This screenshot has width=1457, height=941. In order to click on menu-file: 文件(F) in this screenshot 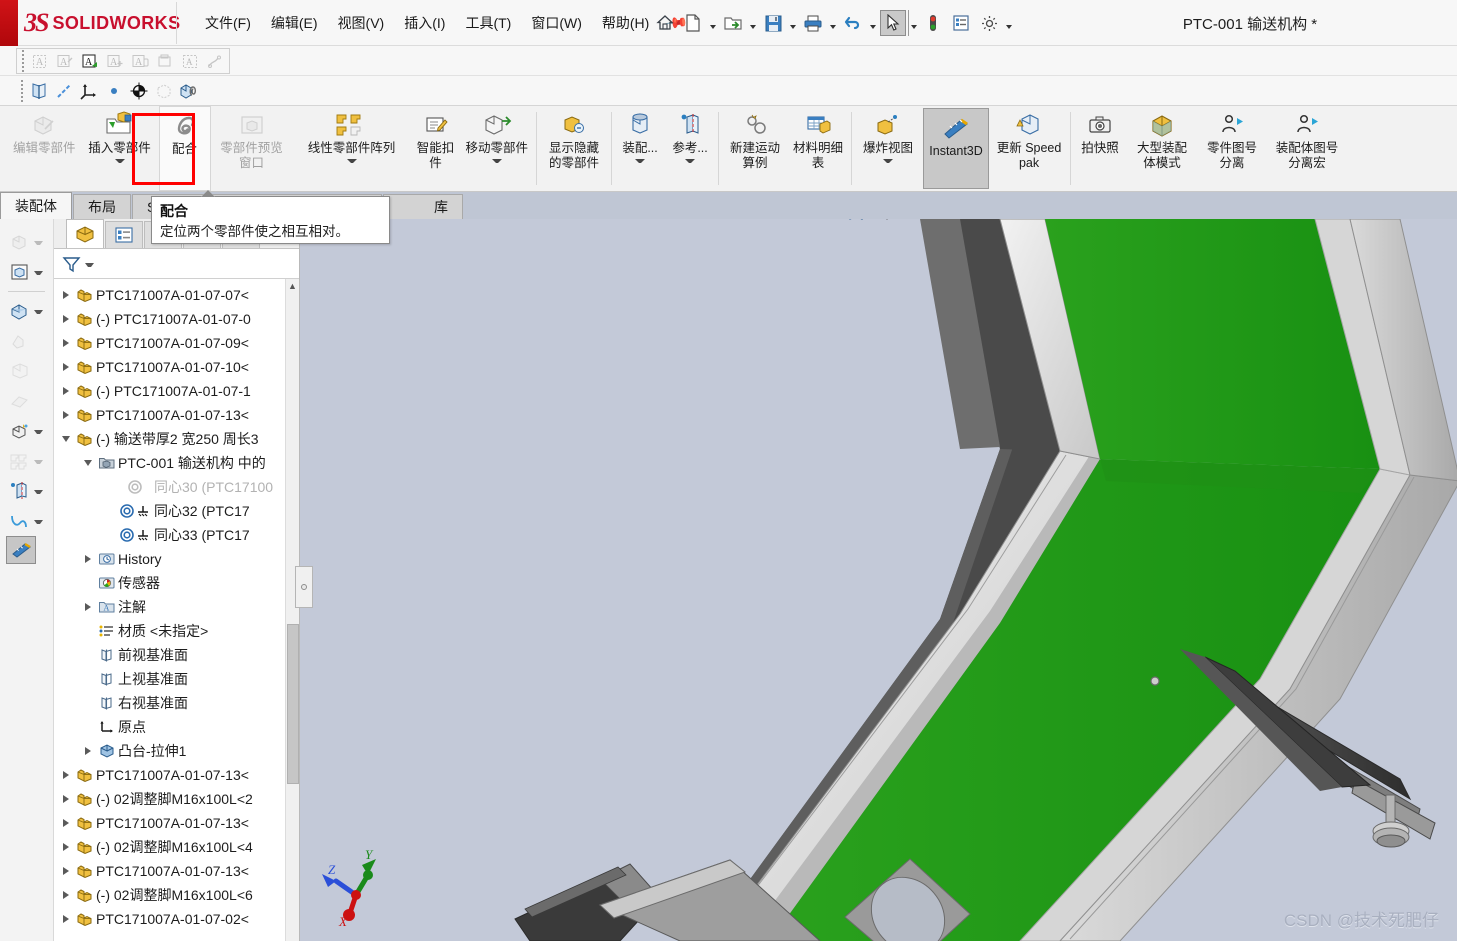, I will do `click(228, 23)`.